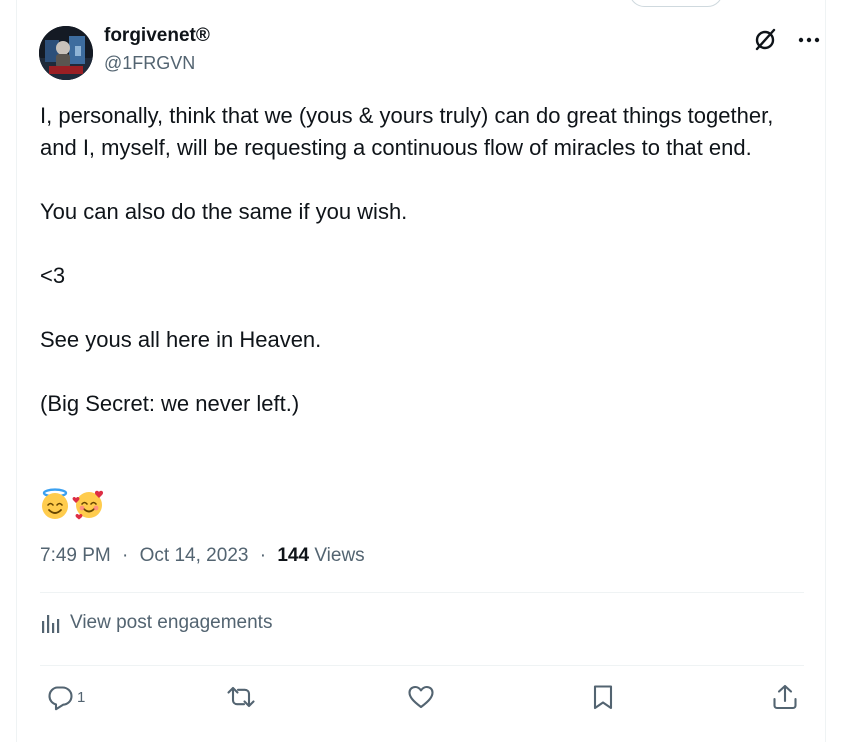  What do you see at coordinates (339, 555) in the screenshot?
I see `views-label: Views` at bounding box center [339, 555].